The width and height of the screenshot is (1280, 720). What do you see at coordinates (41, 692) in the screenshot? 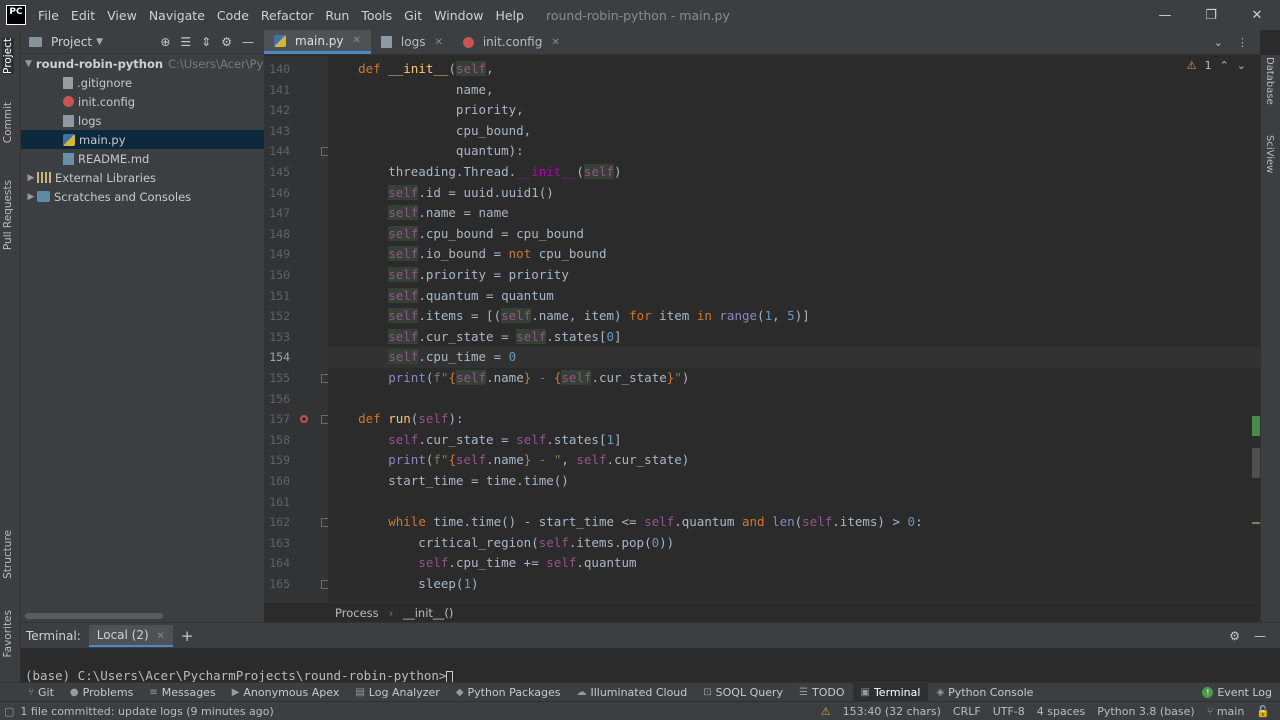
I see `tool-window-git: ⑂ Git` at bounding box center [41, 692].